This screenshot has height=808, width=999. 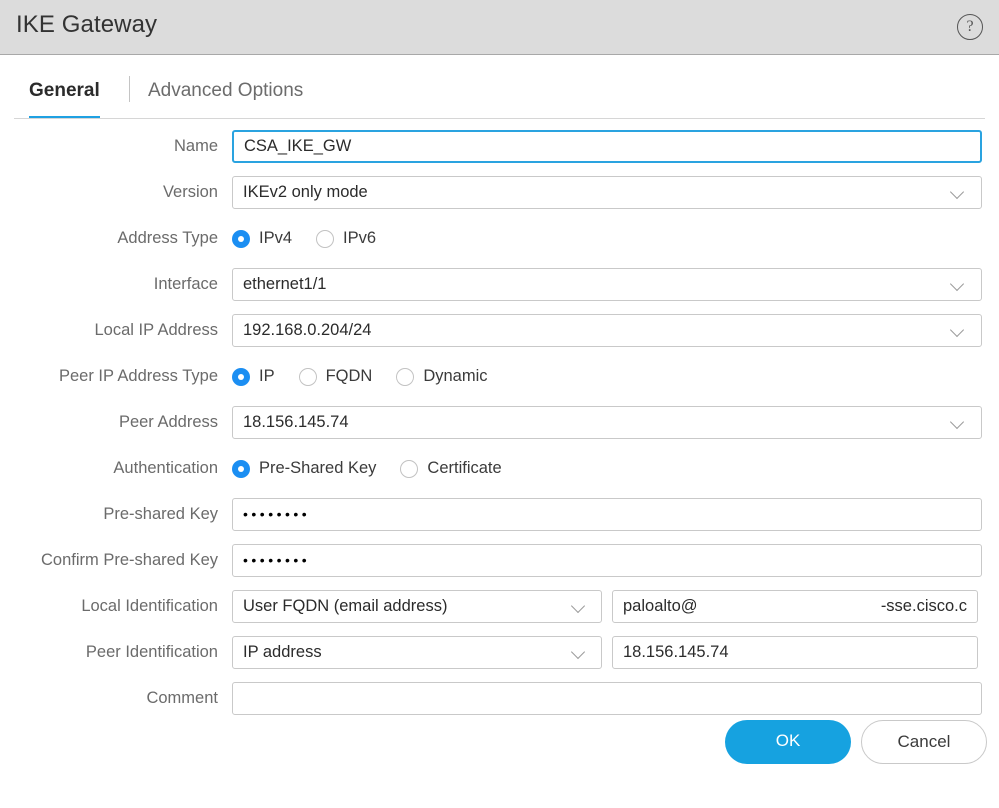 What do you see at coordinates (149, 606) in the screenshot?
I see `label-local-identification: Local Identification` at bounding box center [149, 606].